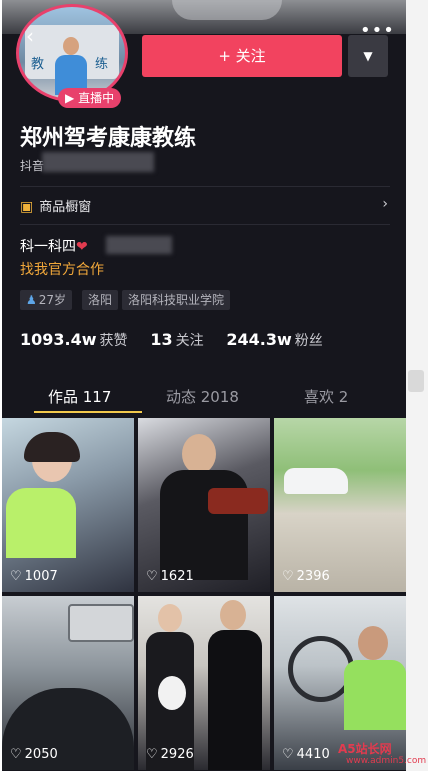 This screenshot has height=771, width=428. I want to click on chevron-down-icon: ▼, so click(368, 56).